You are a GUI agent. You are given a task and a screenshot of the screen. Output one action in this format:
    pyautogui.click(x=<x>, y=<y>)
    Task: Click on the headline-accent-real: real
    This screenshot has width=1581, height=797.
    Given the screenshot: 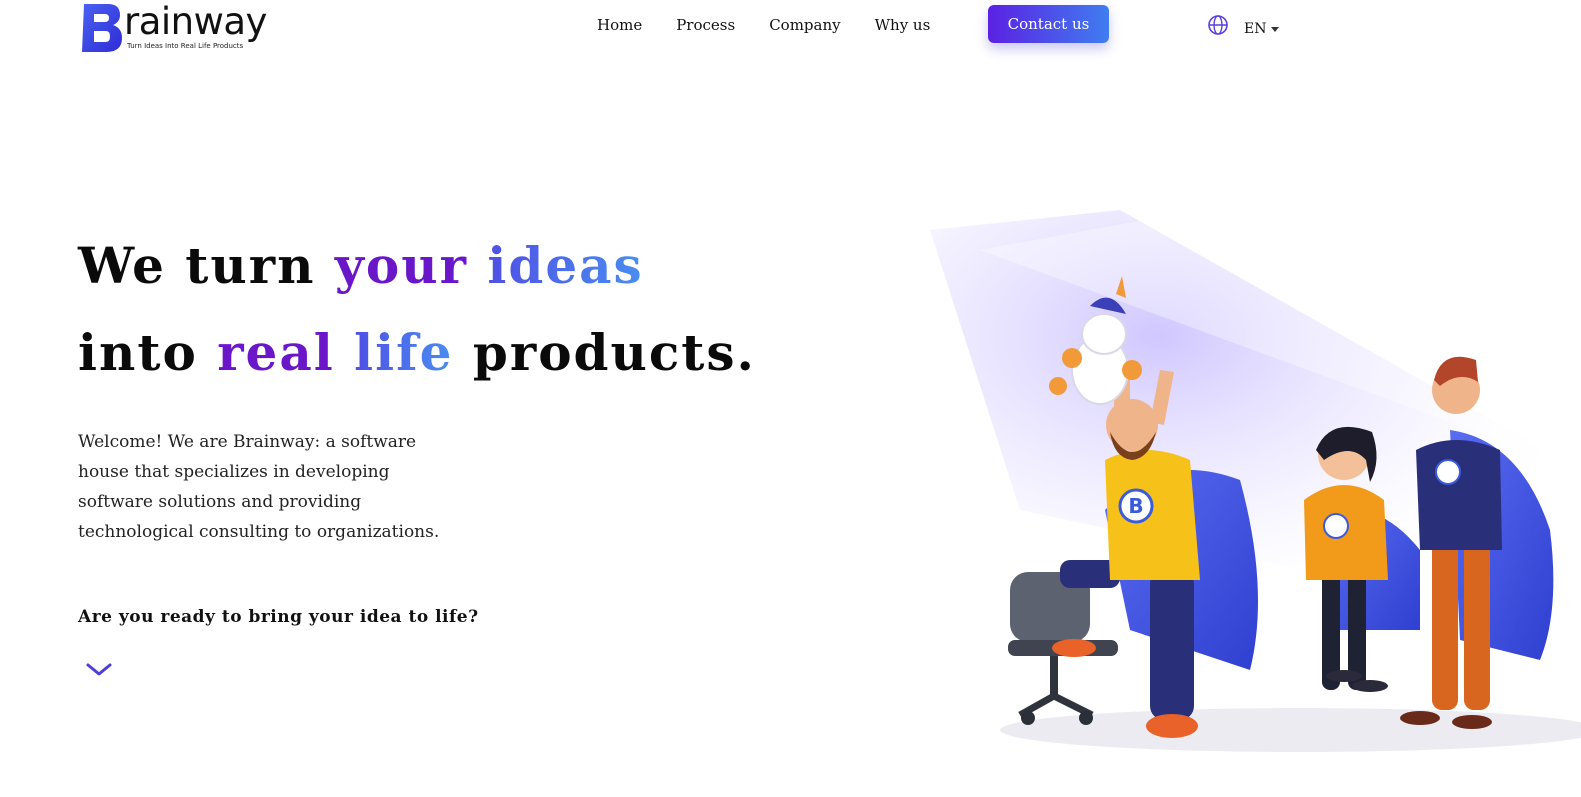 What is the action you would take?
    pyautogui.click(x=276, y=352)
    